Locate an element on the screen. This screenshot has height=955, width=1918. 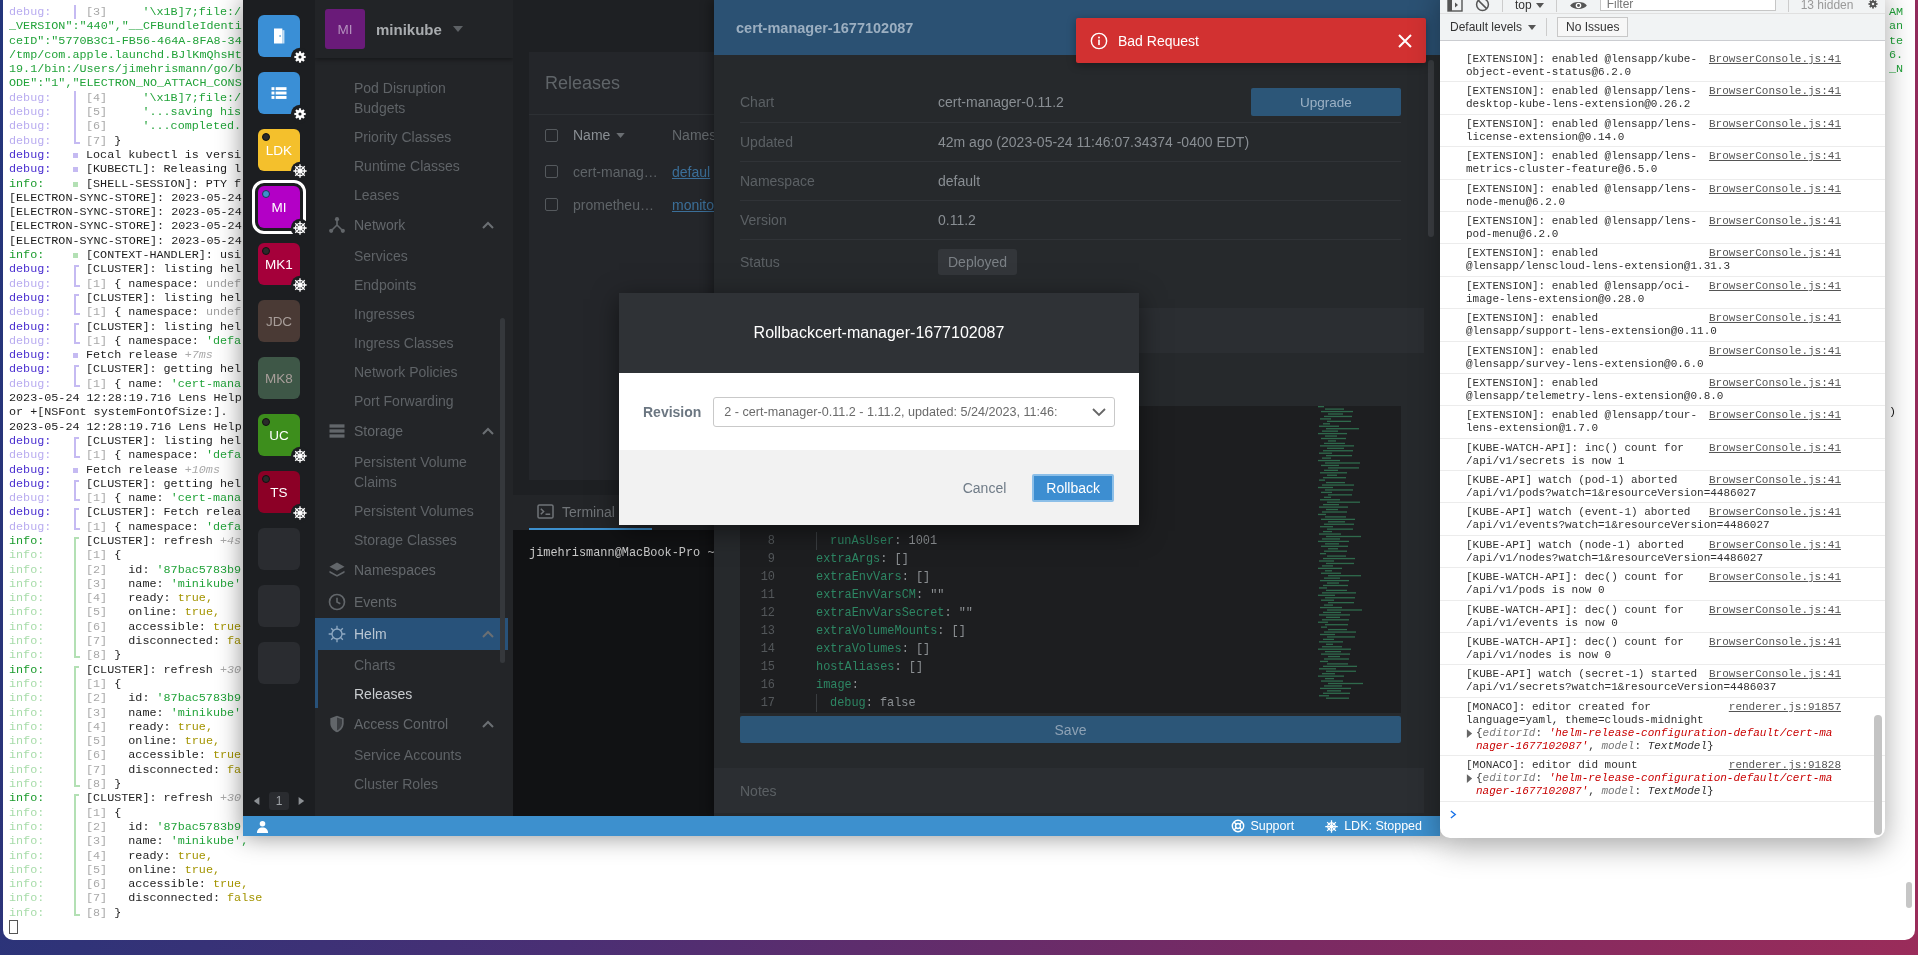
sidebar-section: Storage is located at coordinates (411, 431).